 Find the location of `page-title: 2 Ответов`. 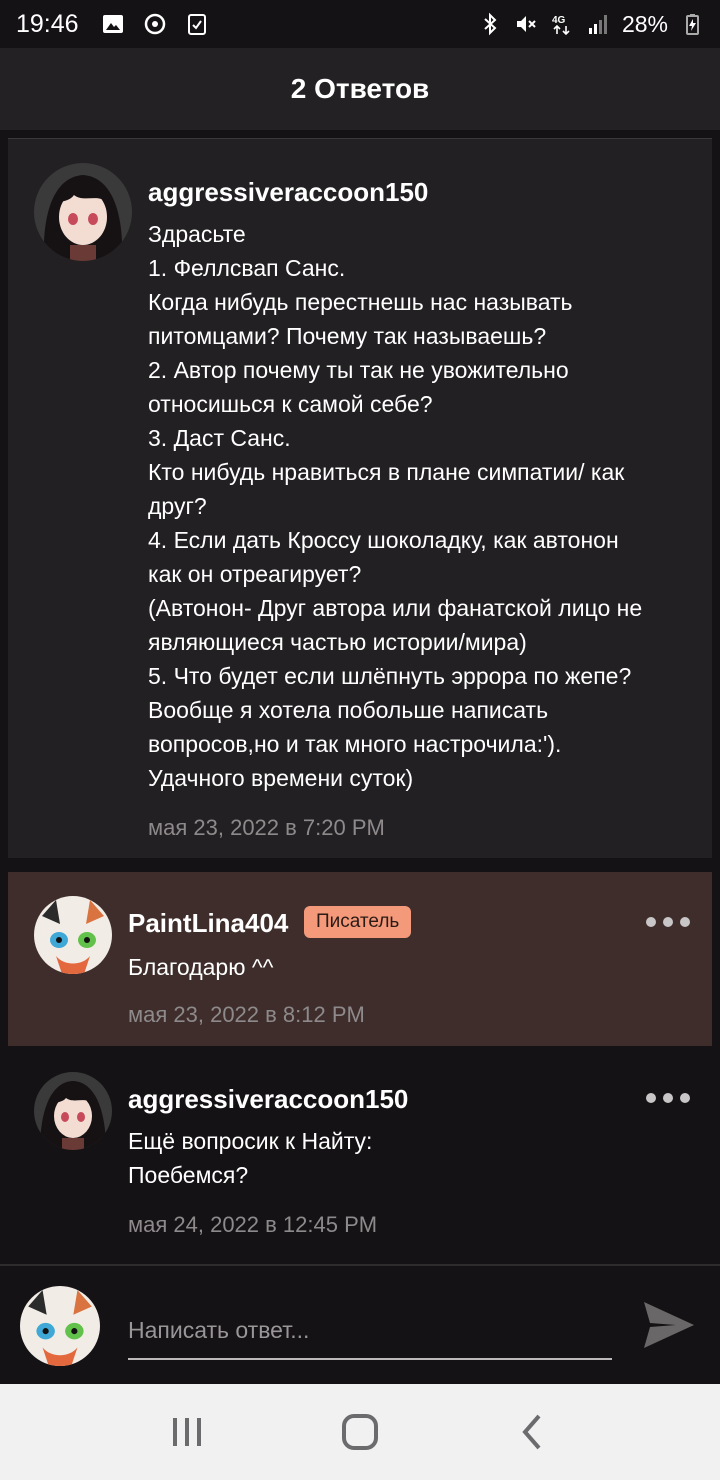

page-title: 2 Ответов is located at coordinates (360, 88).